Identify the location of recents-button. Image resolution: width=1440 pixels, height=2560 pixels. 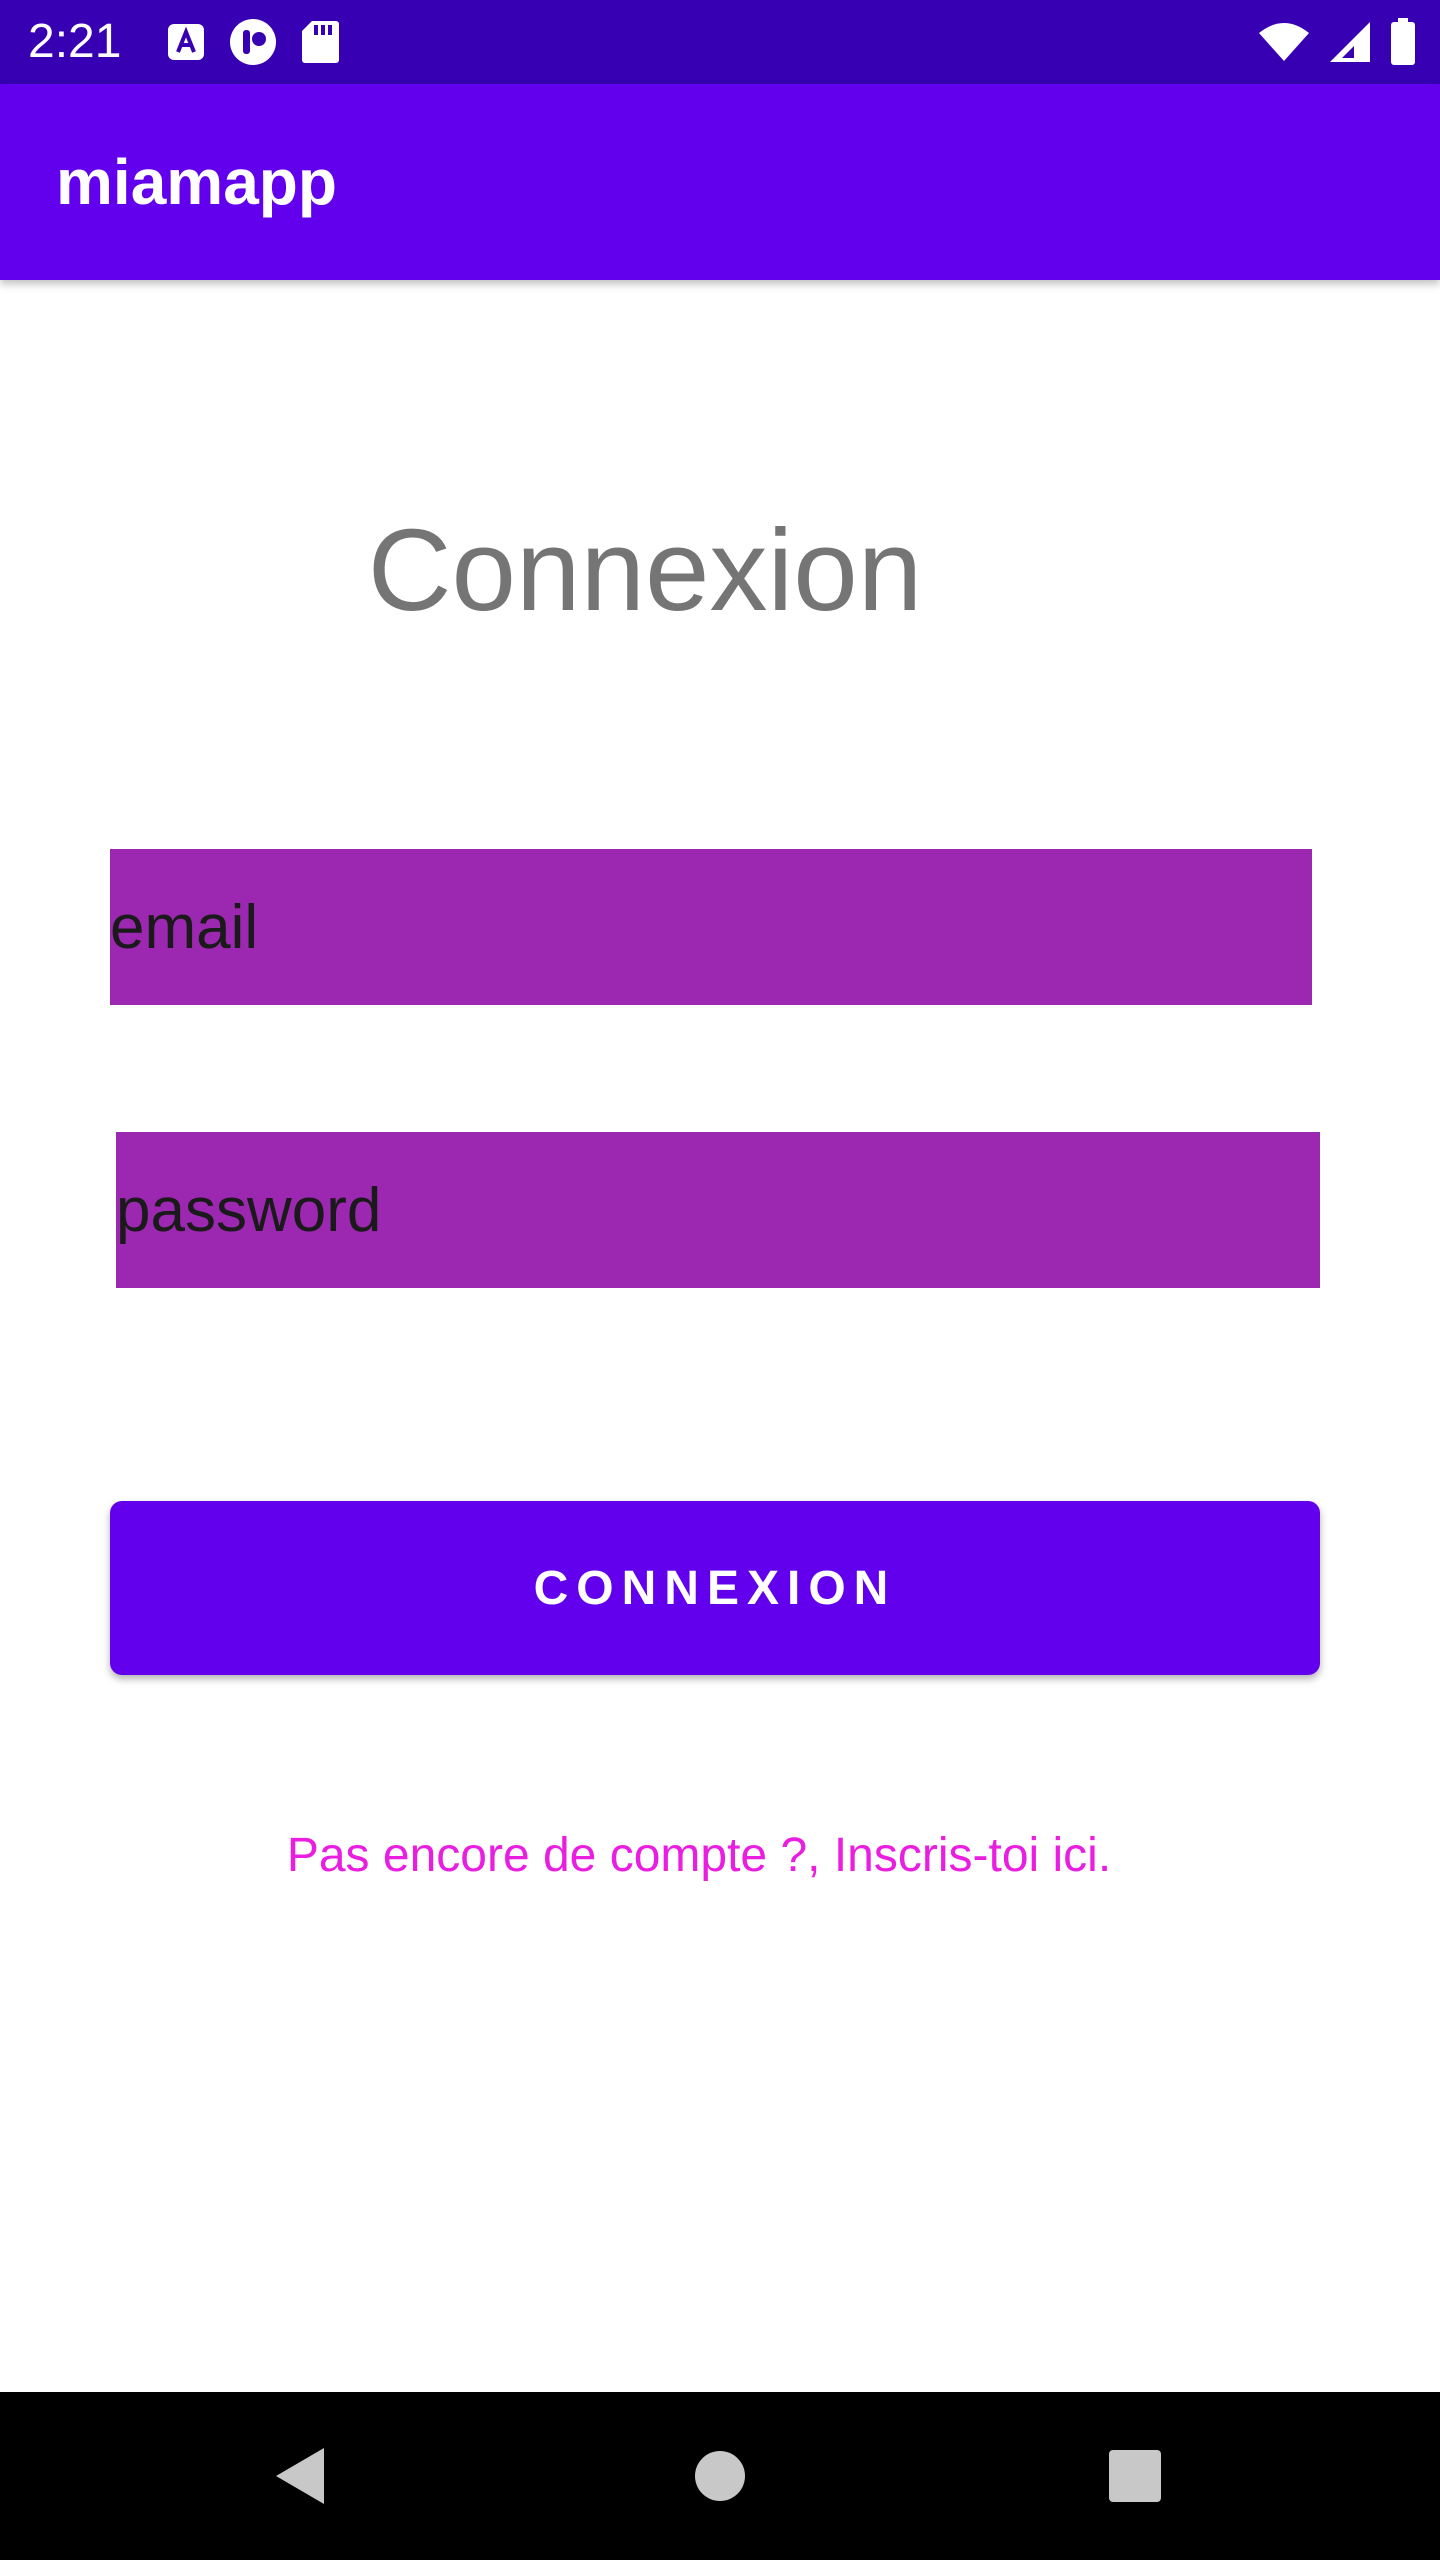
(1135, 2476).